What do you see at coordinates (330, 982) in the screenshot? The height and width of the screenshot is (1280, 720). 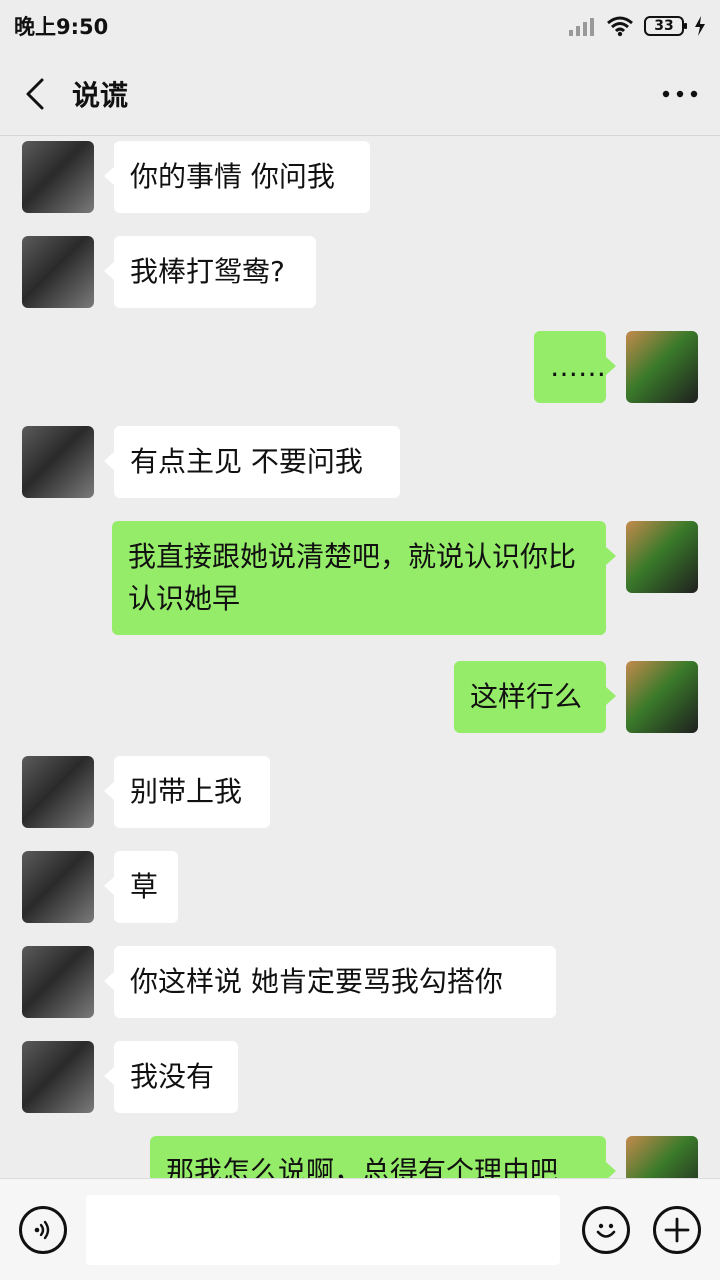 I see `message-bubble: 你这样说 她肯定要骂我勾搭你` at bounding box center [330, 982].